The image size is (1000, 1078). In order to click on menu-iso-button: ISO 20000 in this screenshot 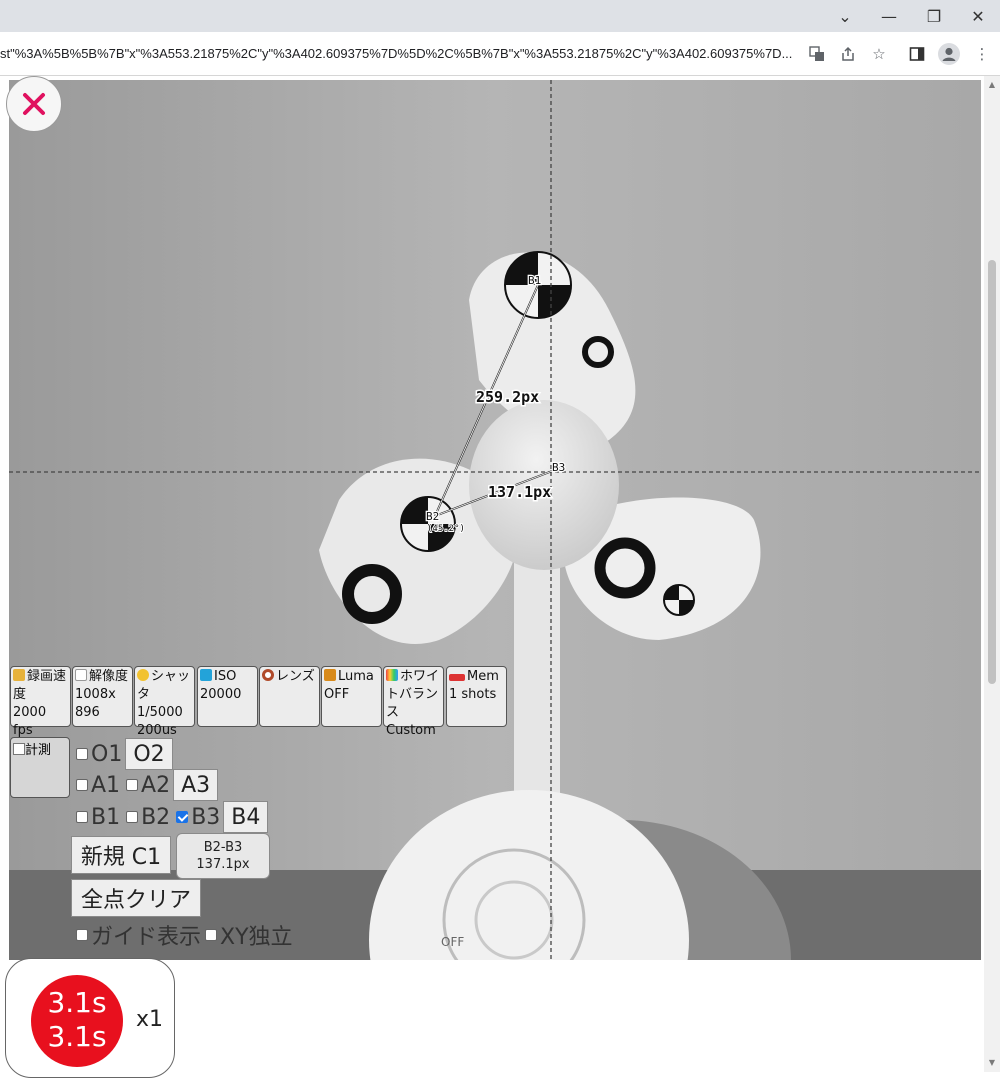, I will do `click(227, 696)`.